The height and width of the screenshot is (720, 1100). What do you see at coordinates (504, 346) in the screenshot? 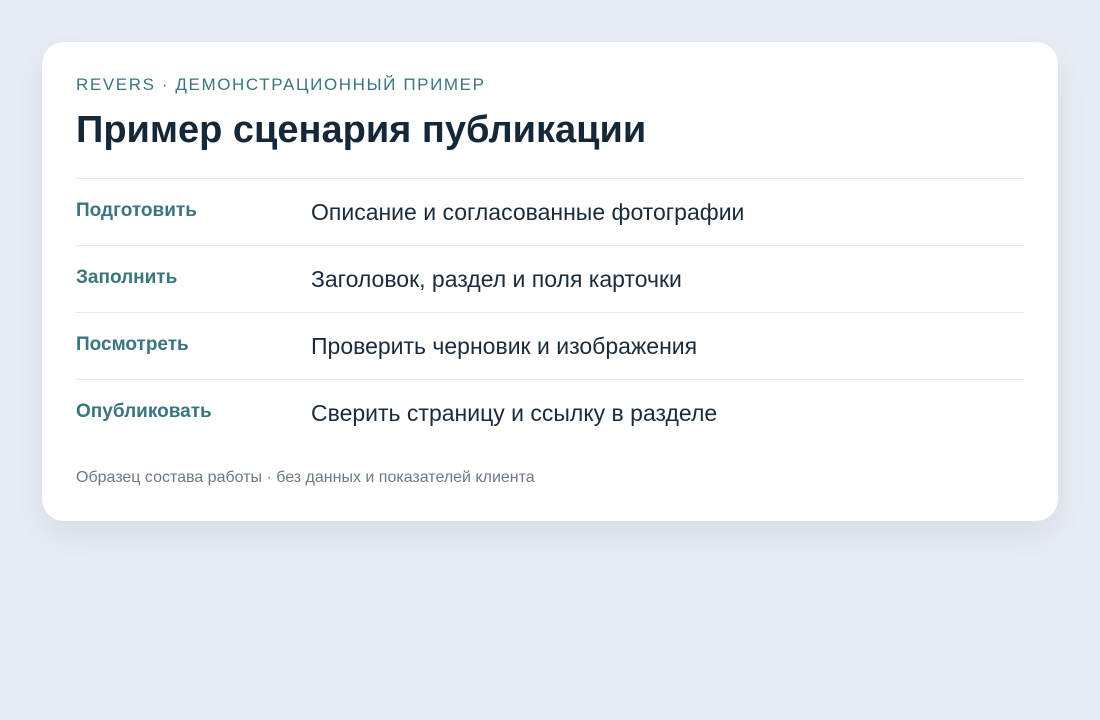
I see `step-description: Проверить черновик и изображения` at bounding box center [504, 346].